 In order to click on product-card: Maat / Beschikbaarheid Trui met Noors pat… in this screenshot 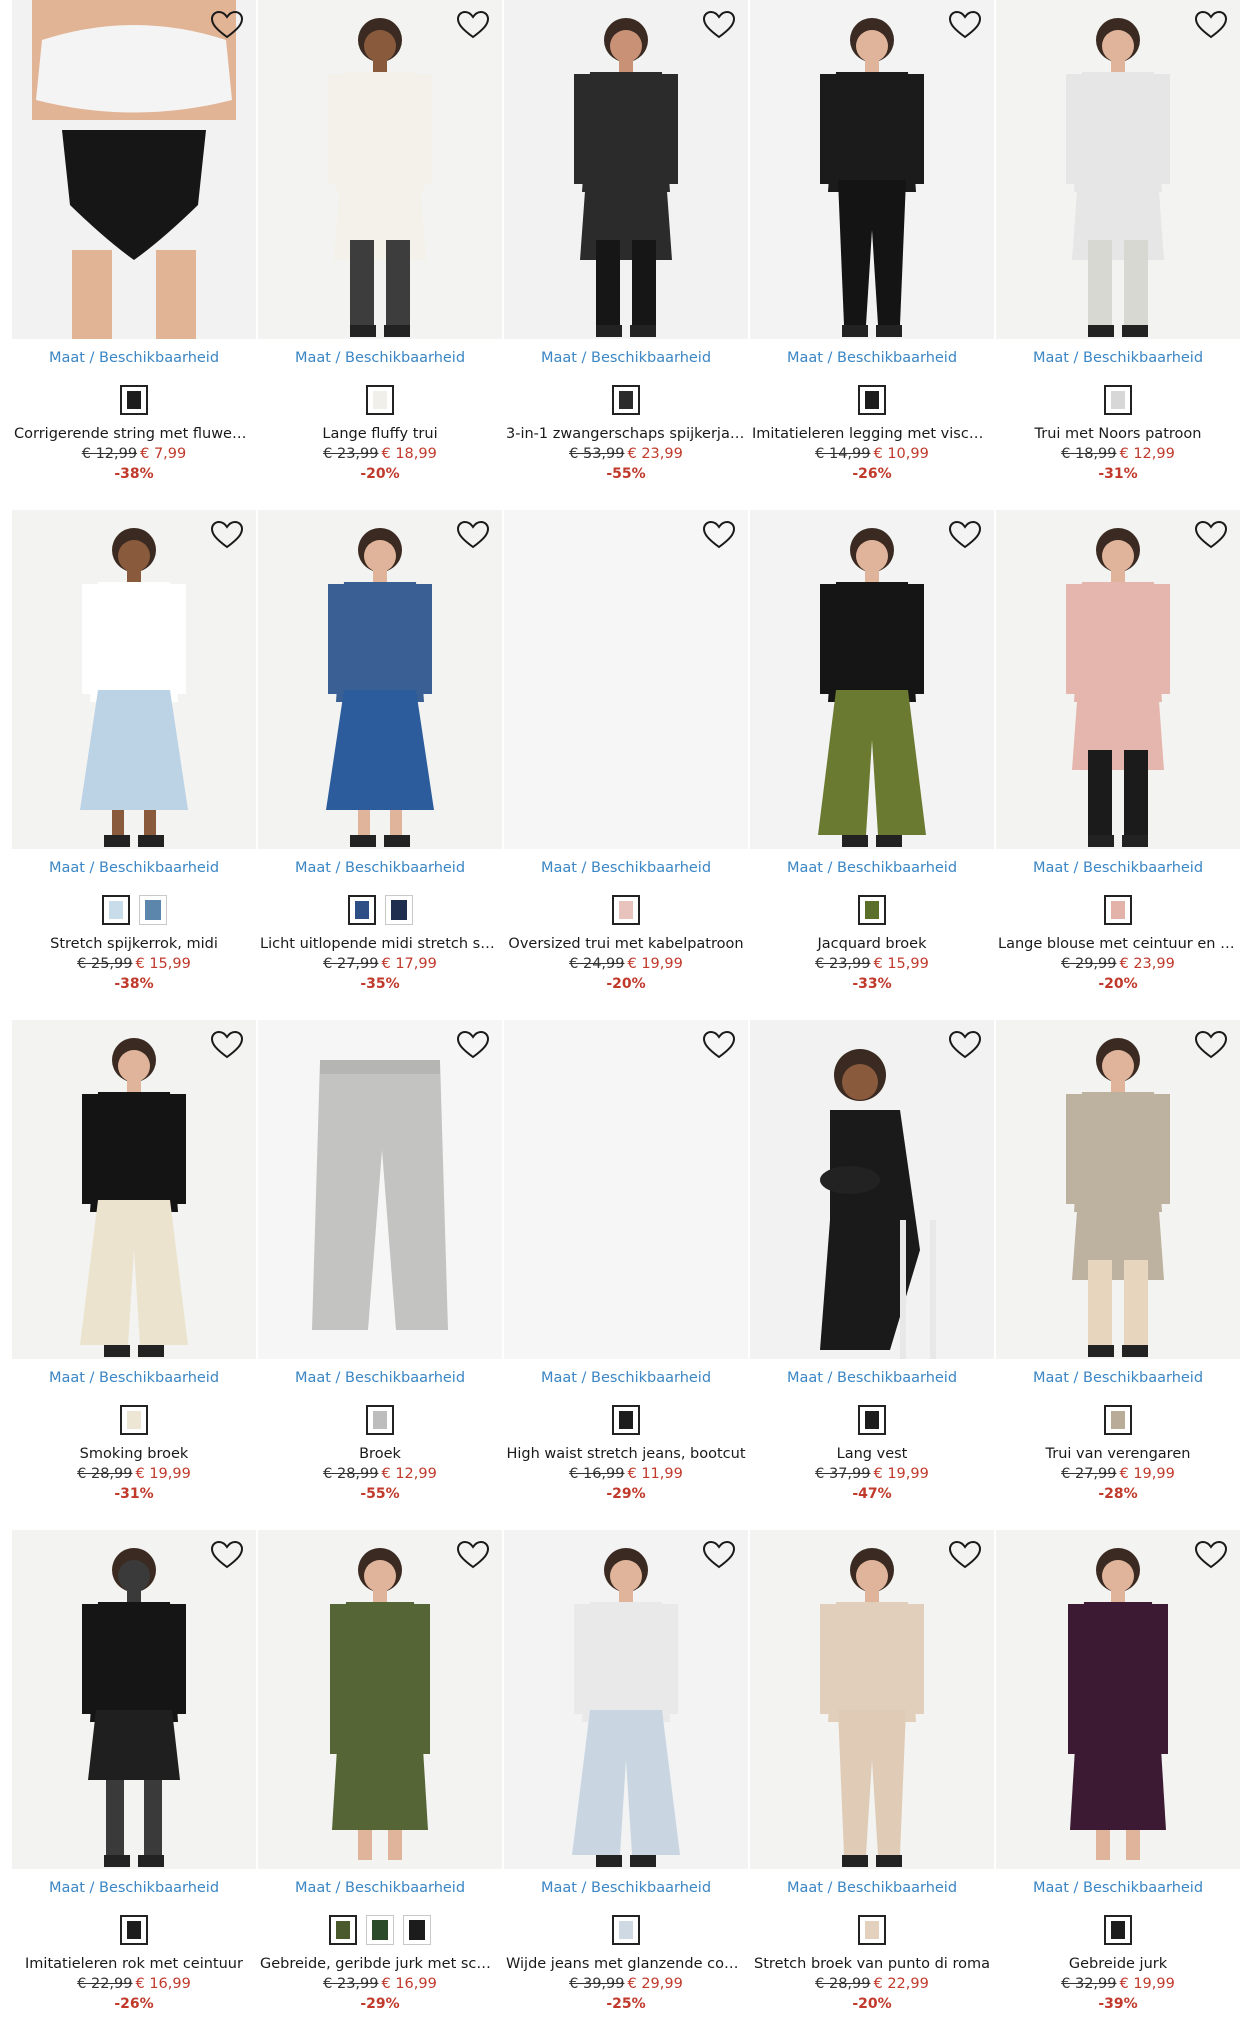, I will do `click(1118, 242)`.